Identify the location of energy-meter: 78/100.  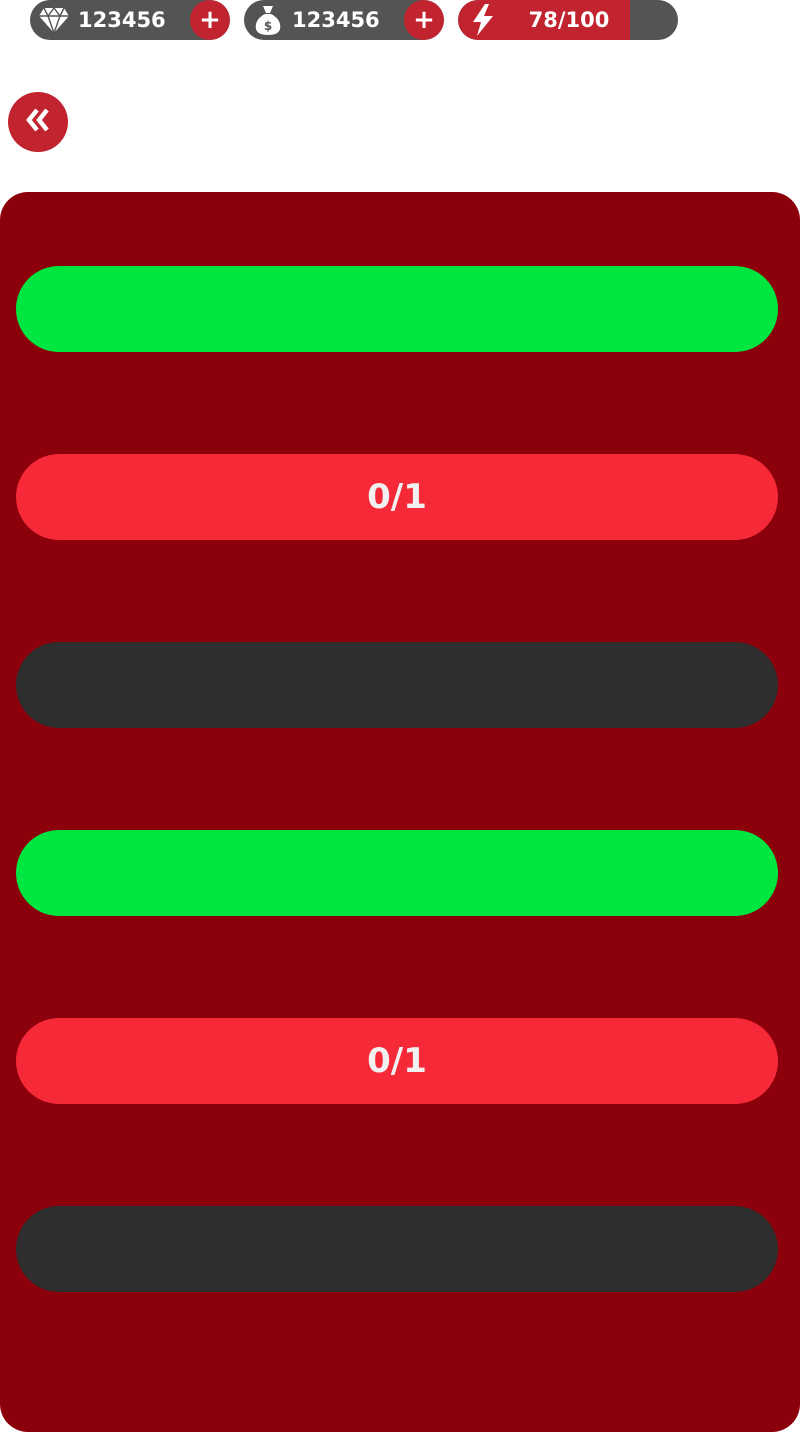
(568, 20).